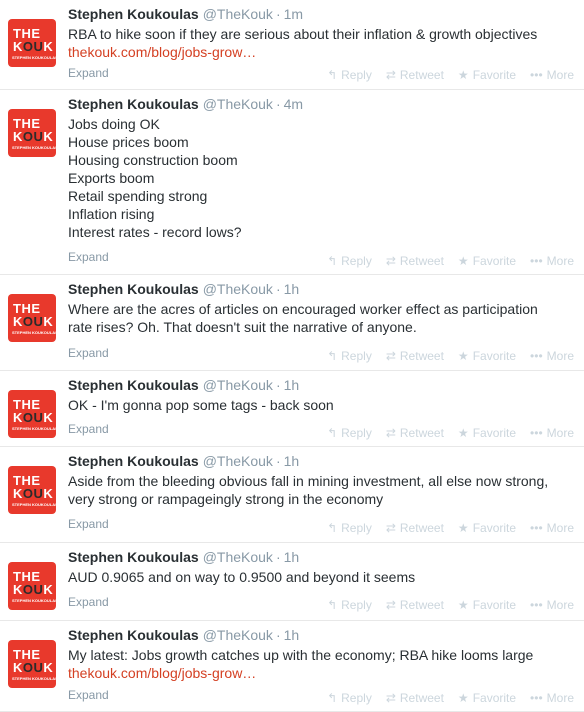  Describe the element at coordinates (293, 104) in the screenshot. I see `tweet-timestamp: 4m` at that location.